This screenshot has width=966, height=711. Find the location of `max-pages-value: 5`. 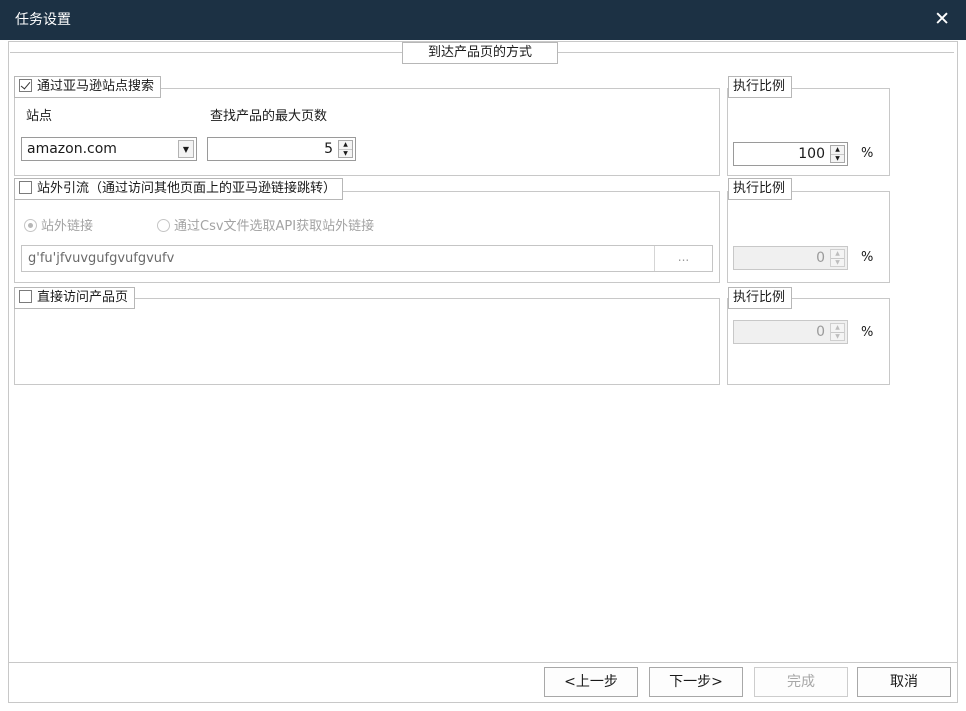

max-pages-value: 5 is located at coordinates (328, 149).